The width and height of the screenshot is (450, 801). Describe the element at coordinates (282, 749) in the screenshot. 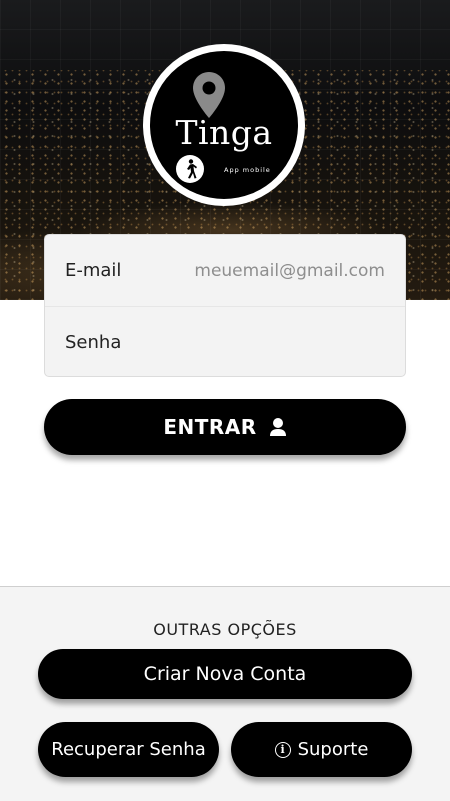

I see `info-icon: i` at that location.